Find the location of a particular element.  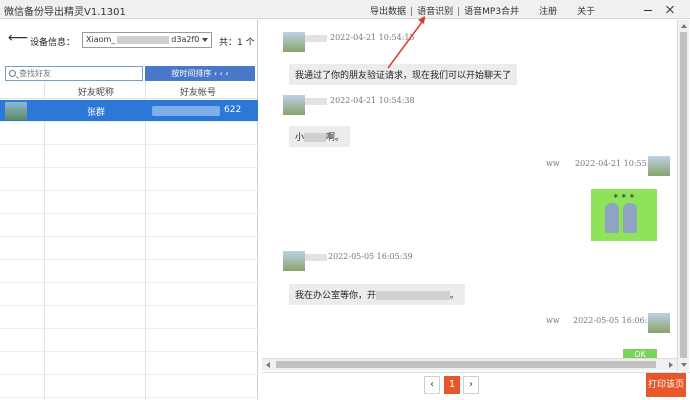

scroll-right-icon is located at coordinates (671, 365).